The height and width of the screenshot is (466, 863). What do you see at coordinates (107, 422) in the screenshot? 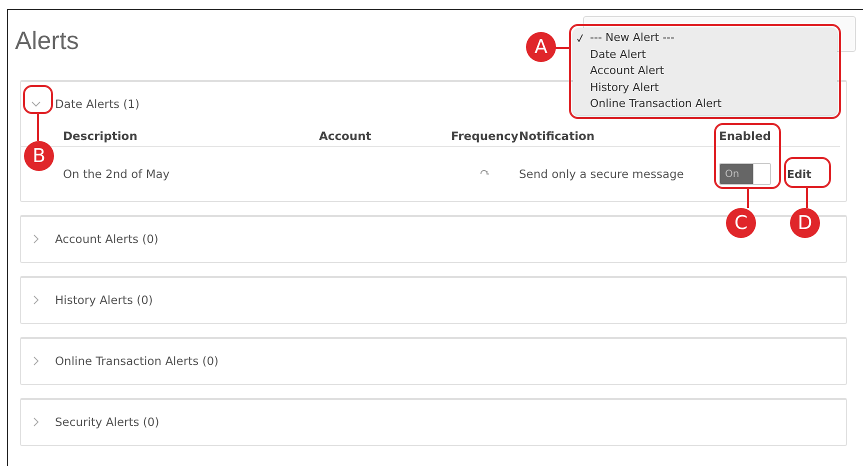
I see `section-title: Security Alerts (0)` at bounding box center [107, 422].